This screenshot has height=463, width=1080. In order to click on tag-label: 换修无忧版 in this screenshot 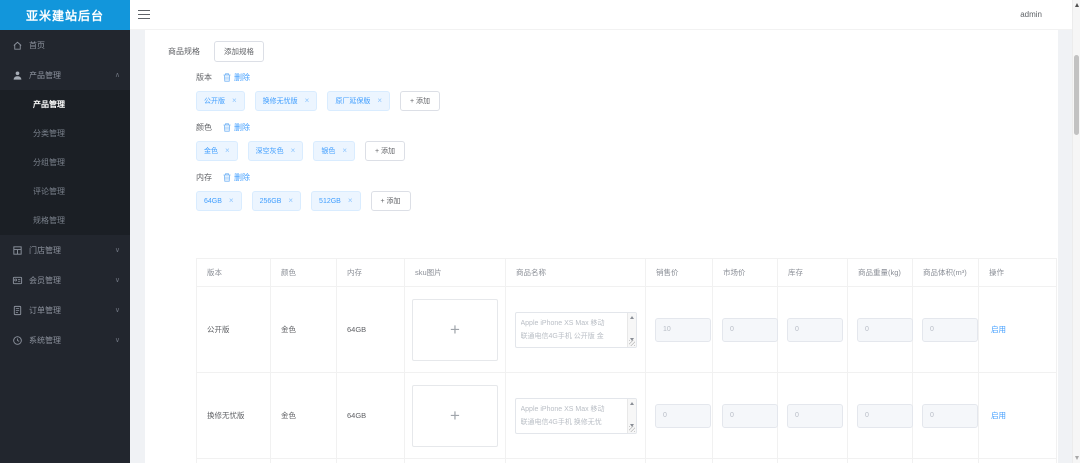, I will do `click(280, 101)`.